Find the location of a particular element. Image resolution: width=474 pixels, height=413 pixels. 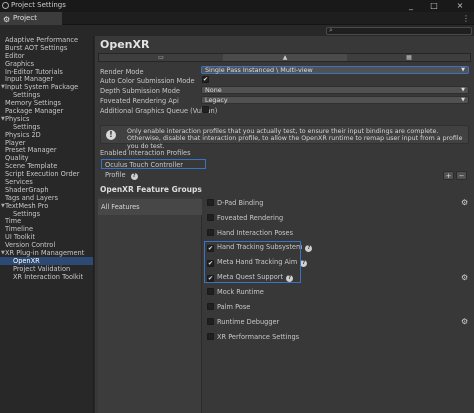

sidebar-item-physics: ▼ Physics is located at coordinates (46, 119).